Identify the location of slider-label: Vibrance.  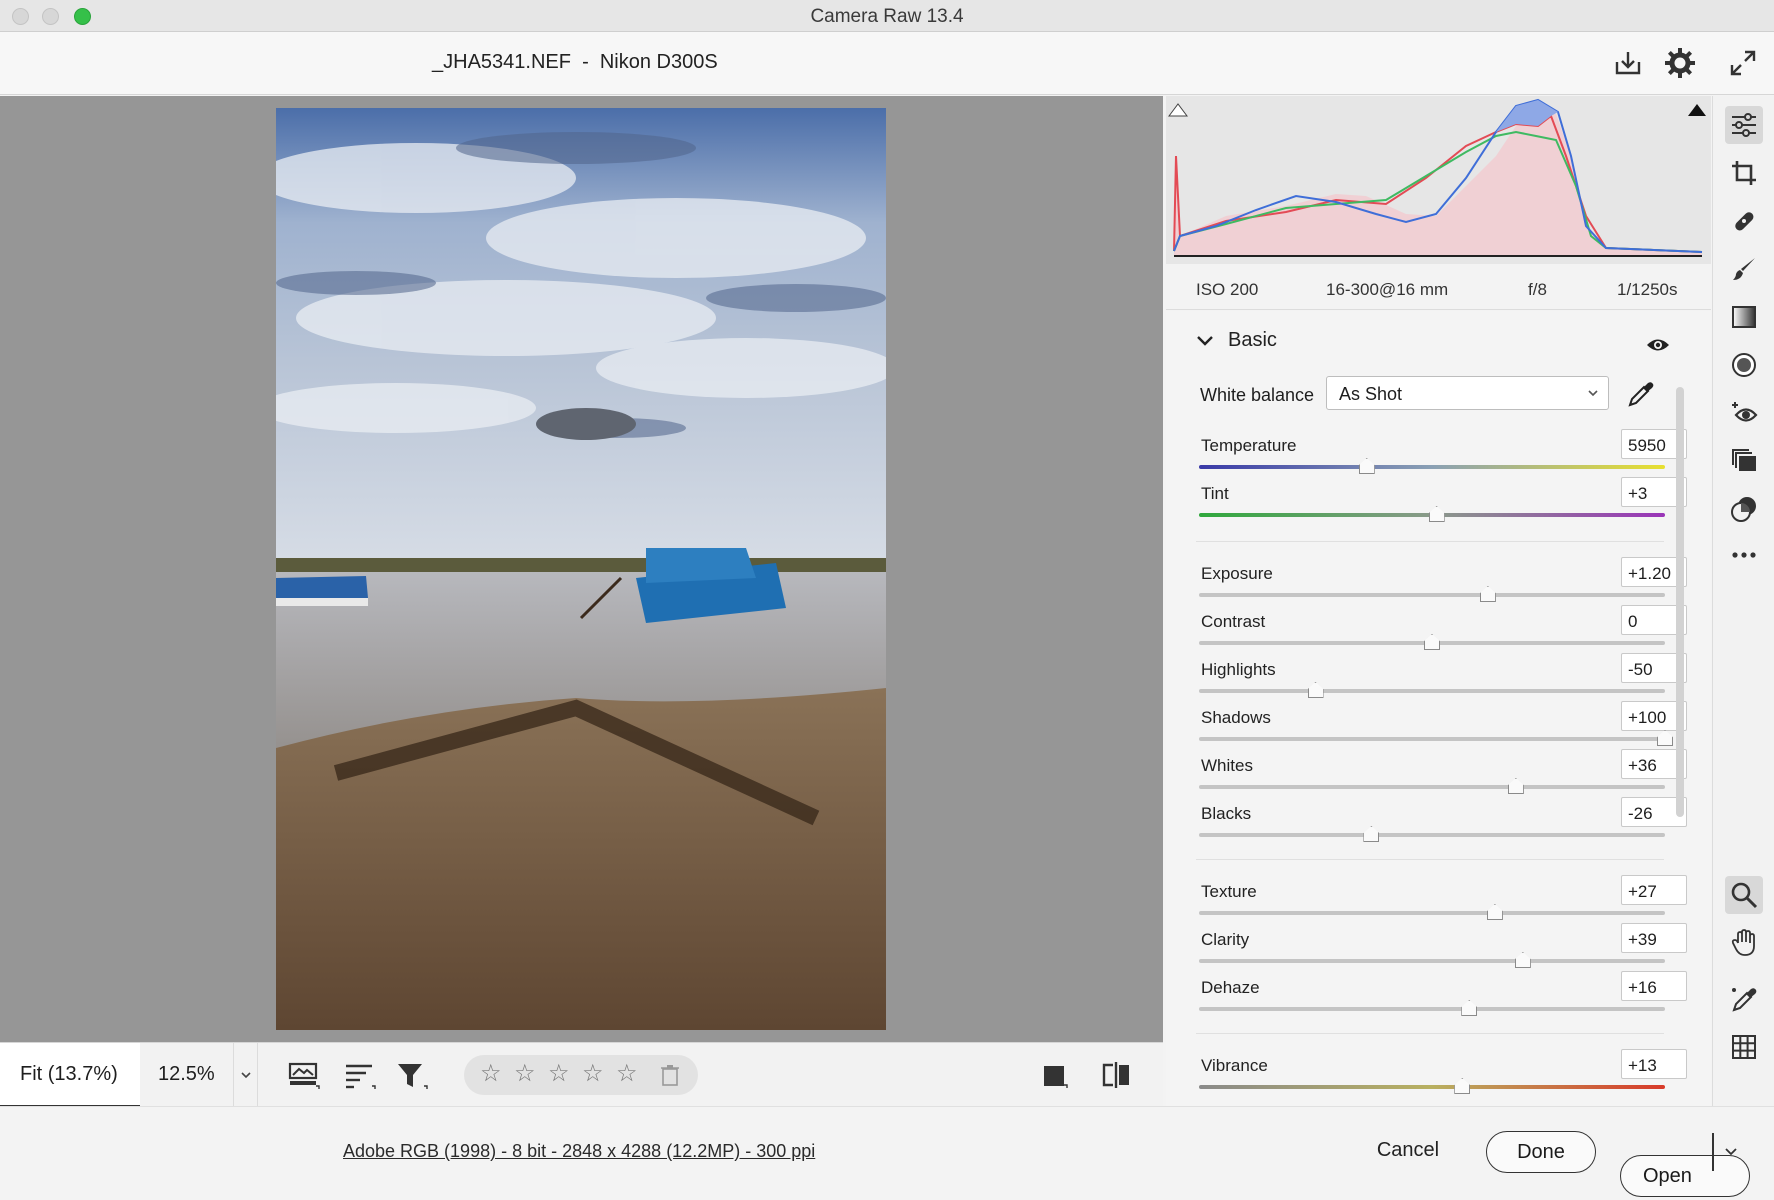
(1234, 1065).